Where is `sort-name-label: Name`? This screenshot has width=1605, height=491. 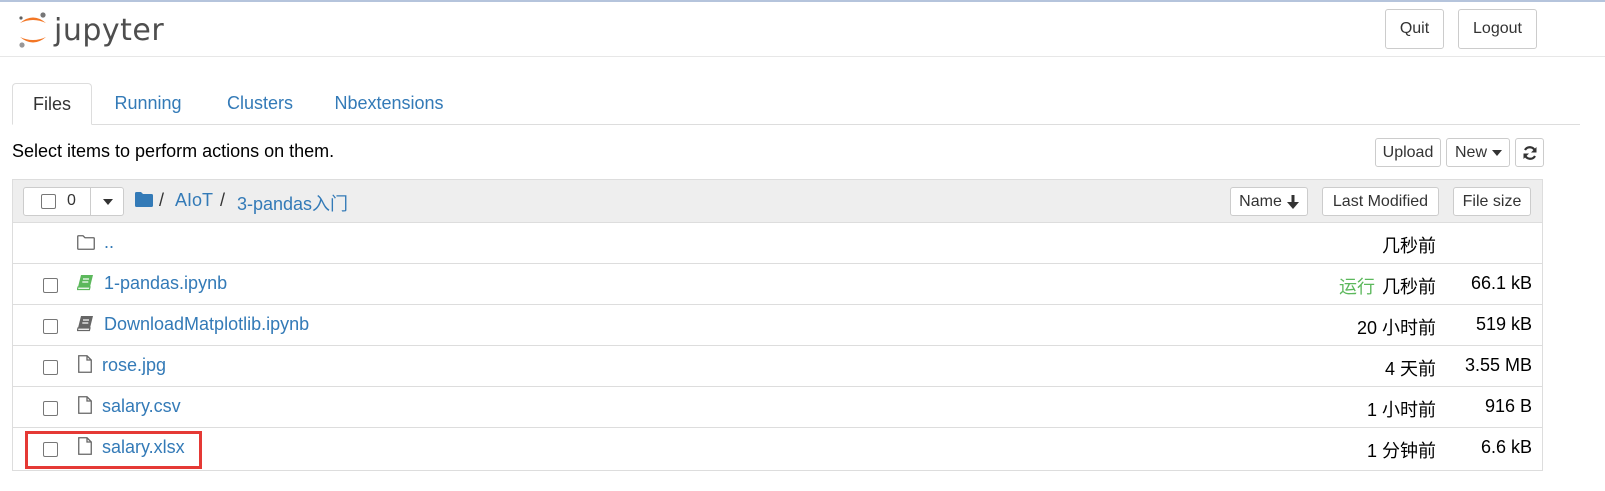
sort-name-label: Name is located at coordinates (1260, 201).